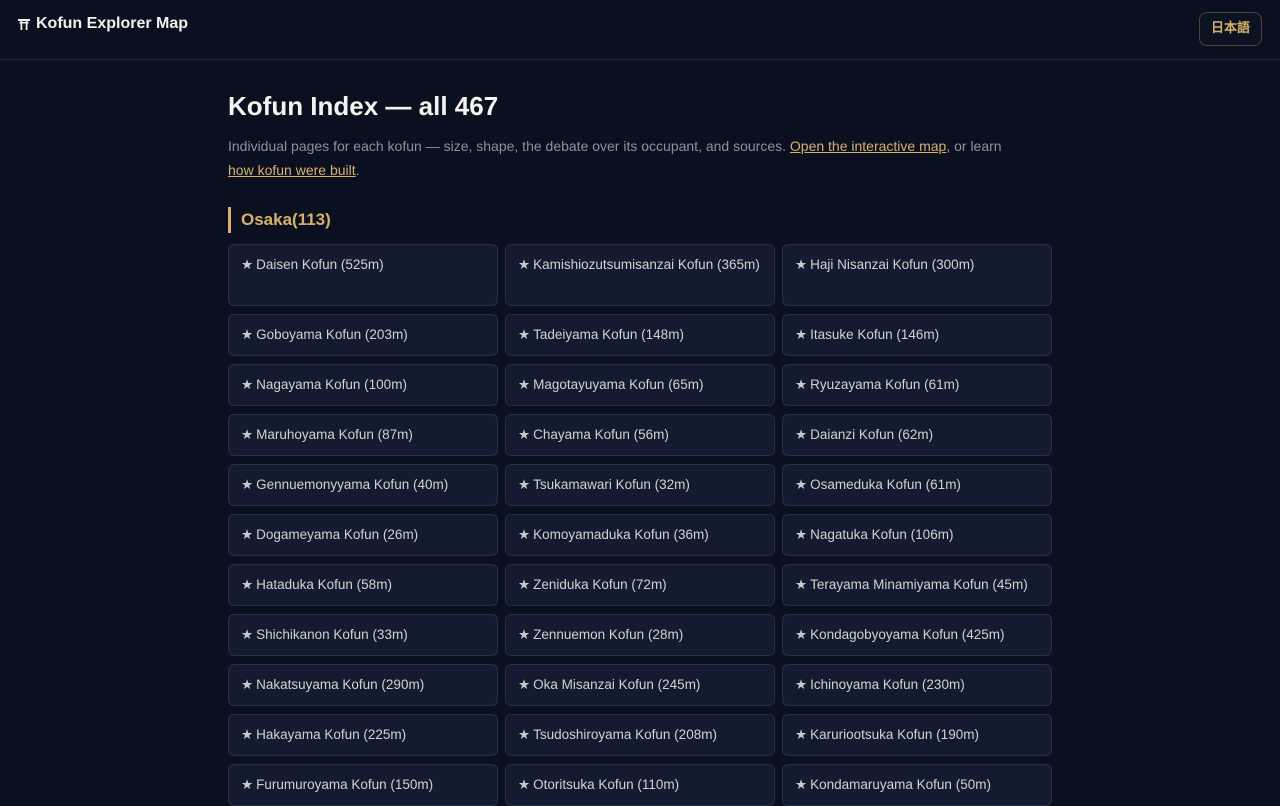  I want to click on kofun-card: ★ Gennuemonyyama Kofun (40m), so click(363, 485).